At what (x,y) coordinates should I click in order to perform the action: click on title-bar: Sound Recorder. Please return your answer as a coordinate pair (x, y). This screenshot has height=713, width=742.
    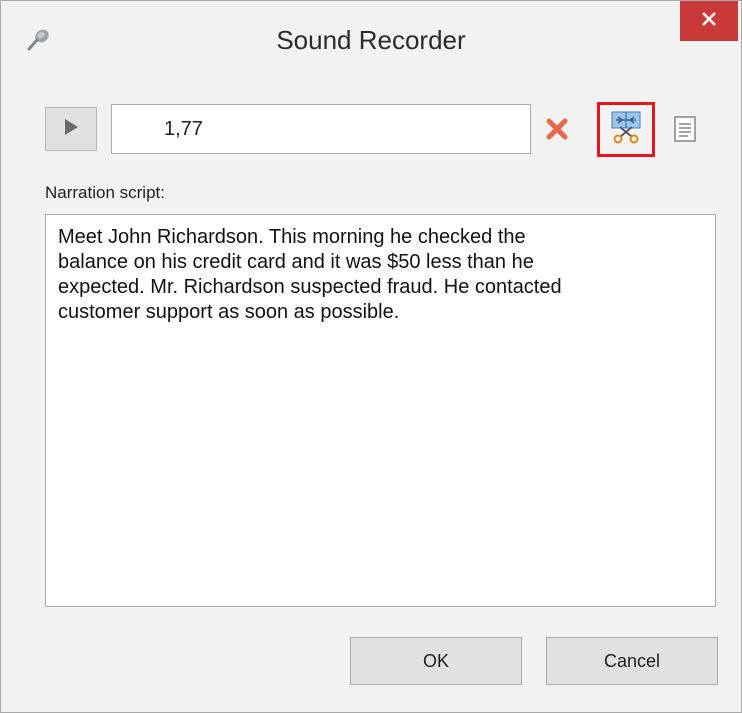
    Looking at the image, I should click on (371, 40).